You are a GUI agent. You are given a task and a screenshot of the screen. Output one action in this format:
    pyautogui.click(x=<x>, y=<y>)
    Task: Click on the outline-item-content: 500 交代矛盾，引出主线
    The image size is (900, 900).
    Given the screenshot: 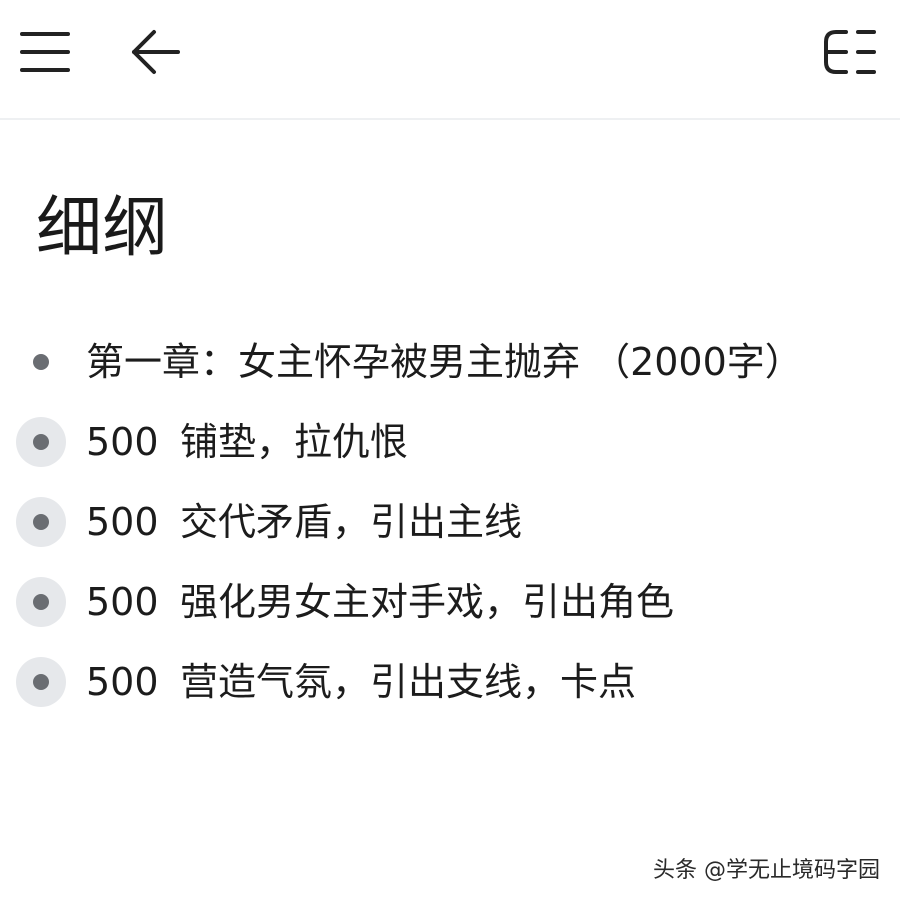 What is the action you would take?
    pyautogui.click(x=304, y=522)
    